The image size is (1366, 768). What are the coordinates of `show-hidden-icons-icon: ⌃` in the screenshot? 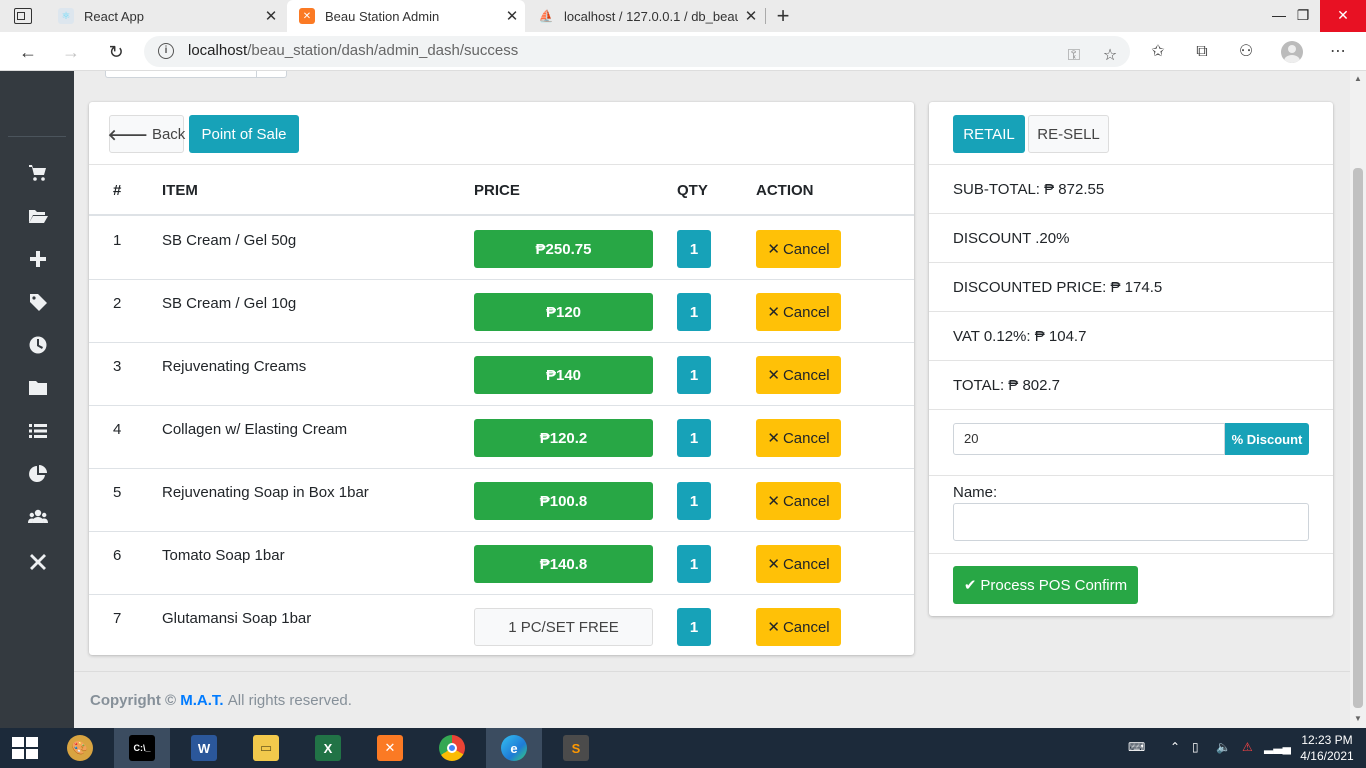 It's located at (1175, 747).